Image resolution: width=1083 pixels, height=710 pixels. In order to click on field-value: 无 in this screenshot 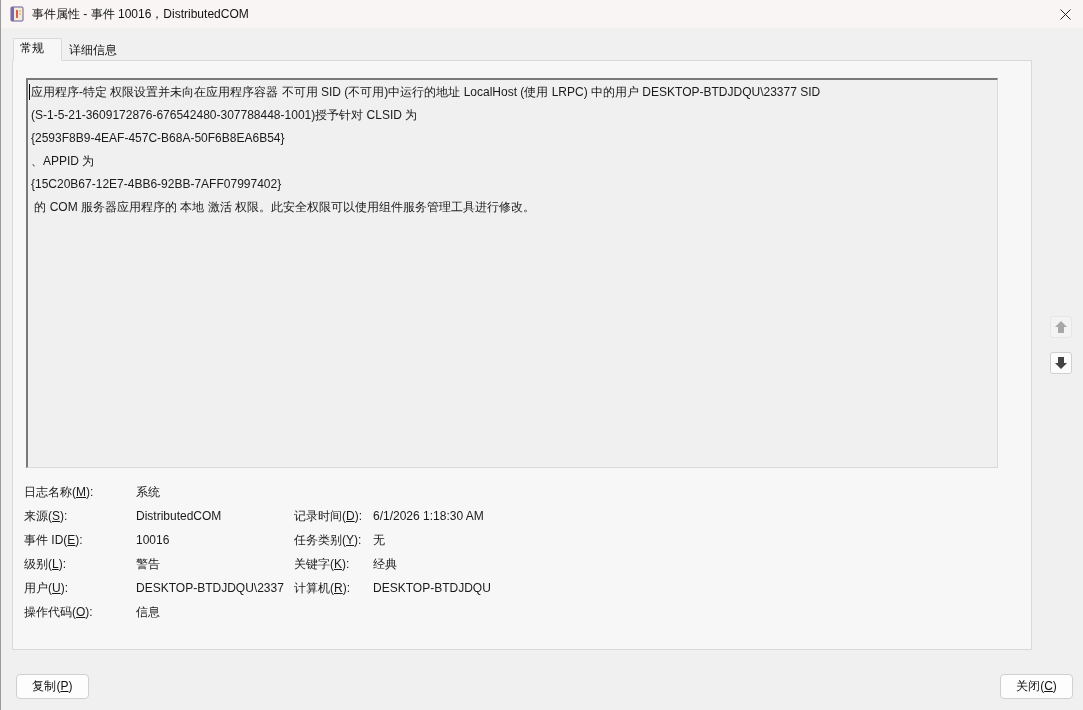, I will do `click(379, 540)`.